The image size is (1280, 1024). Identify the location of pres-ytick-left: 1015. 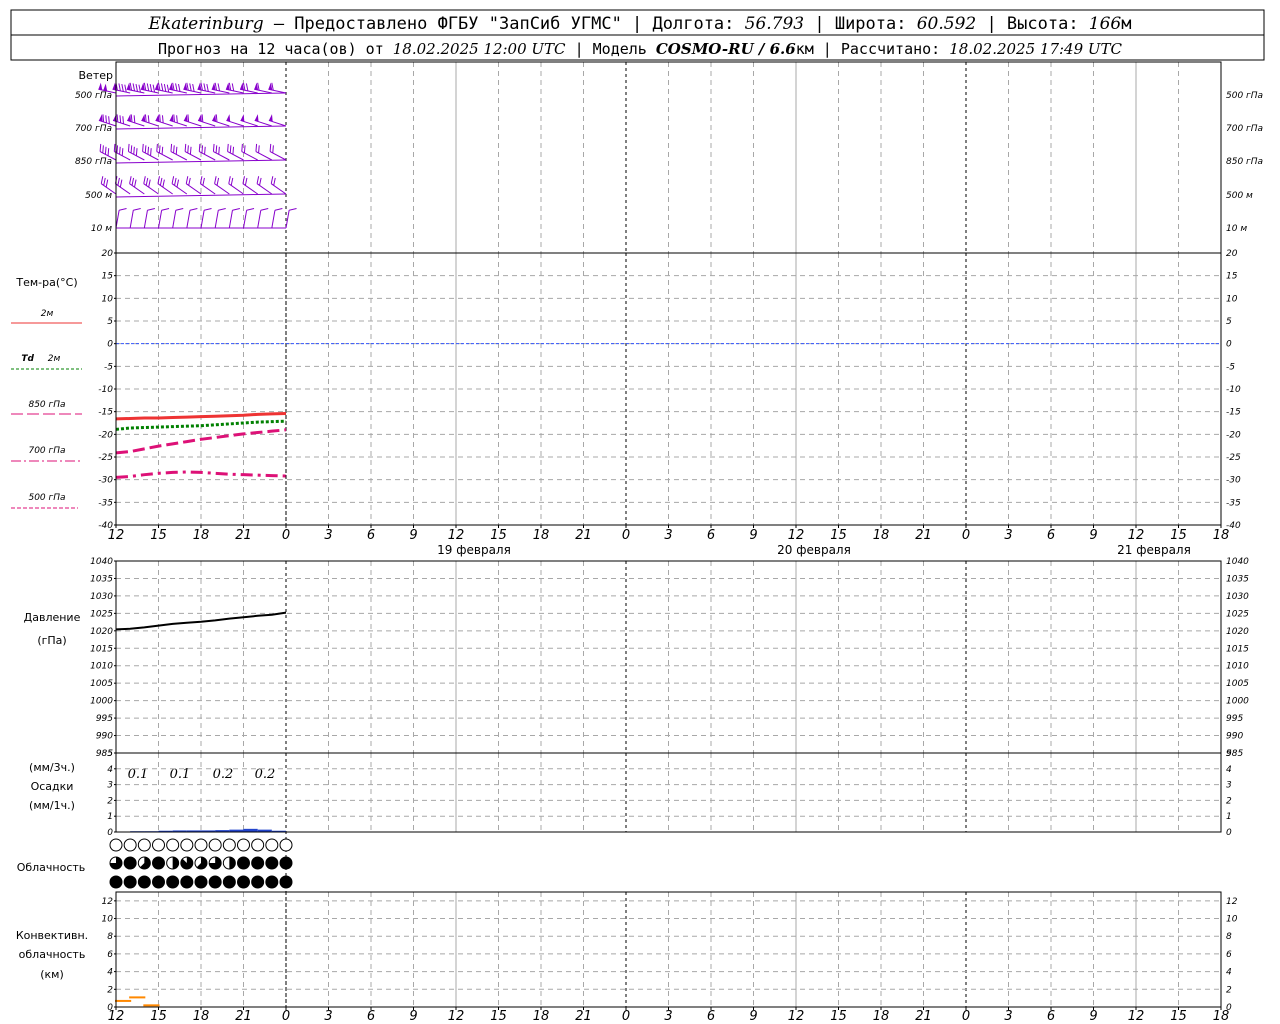
(101, 649).